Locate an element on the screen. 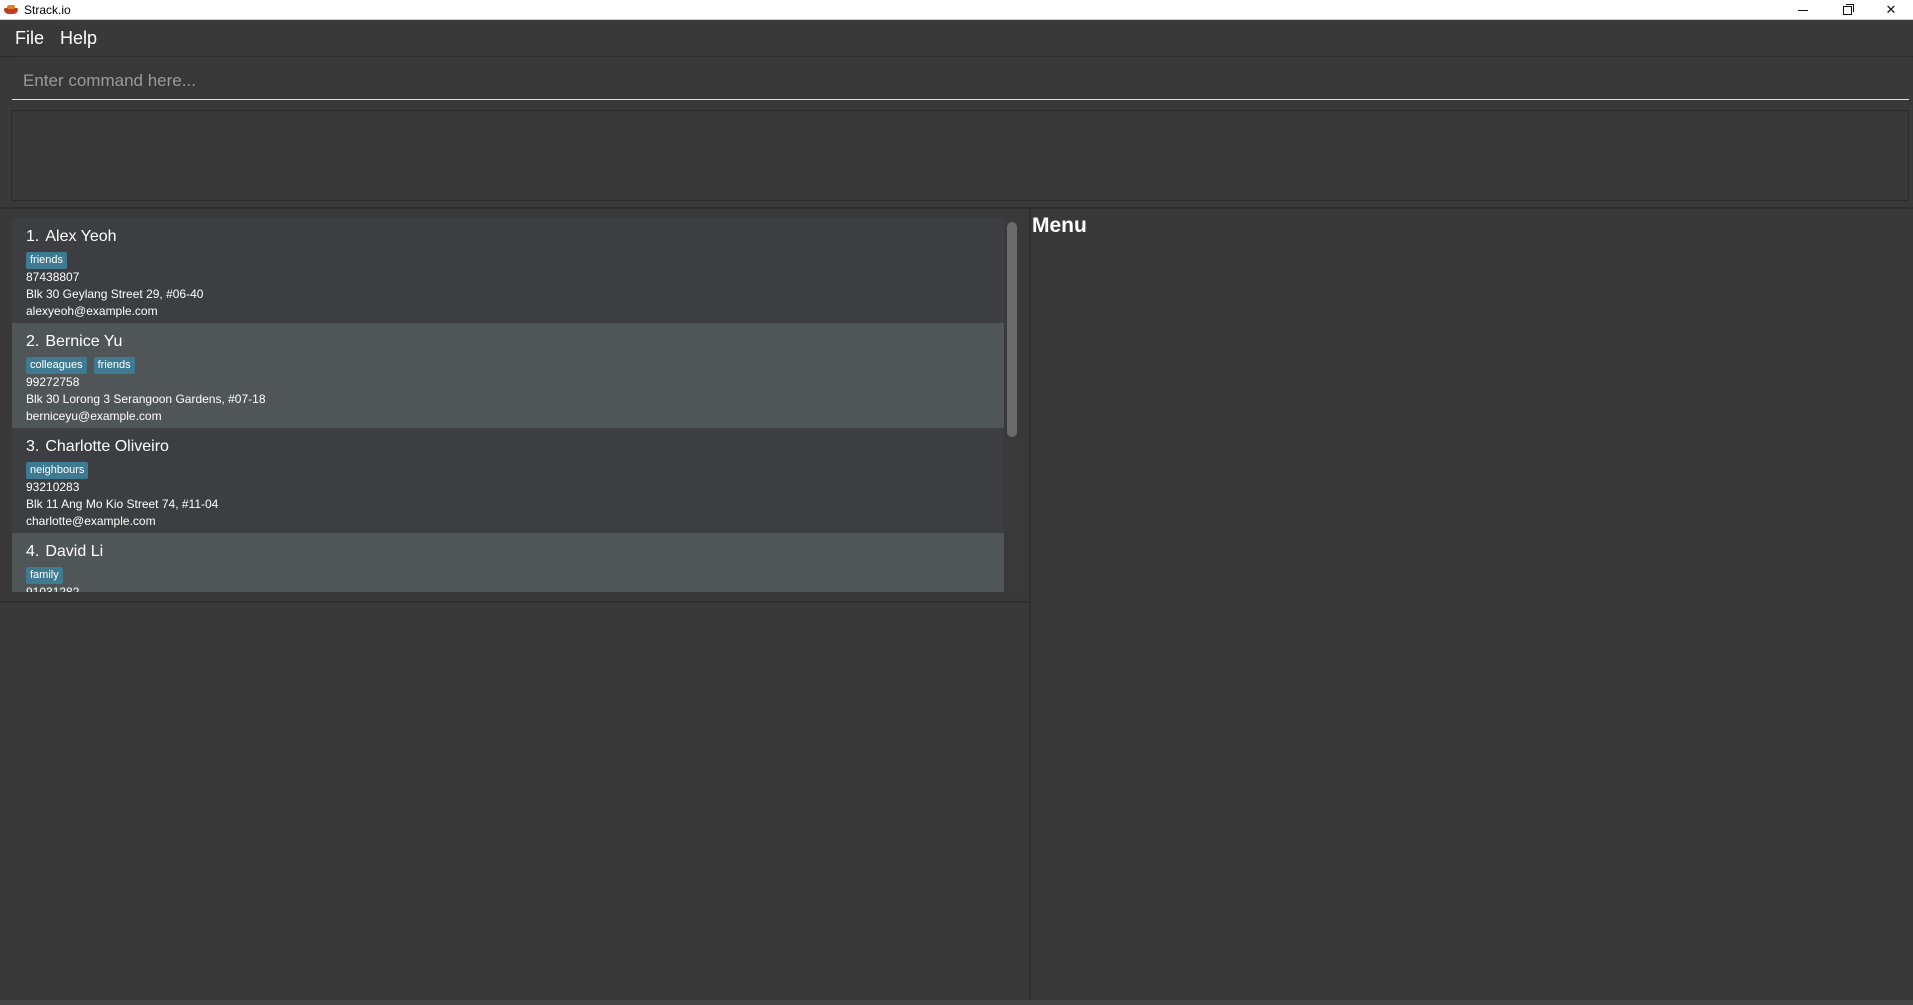 This screenshot has width=1913, height=1005. menu-title: Menu is located at coordinates (1059, 225).